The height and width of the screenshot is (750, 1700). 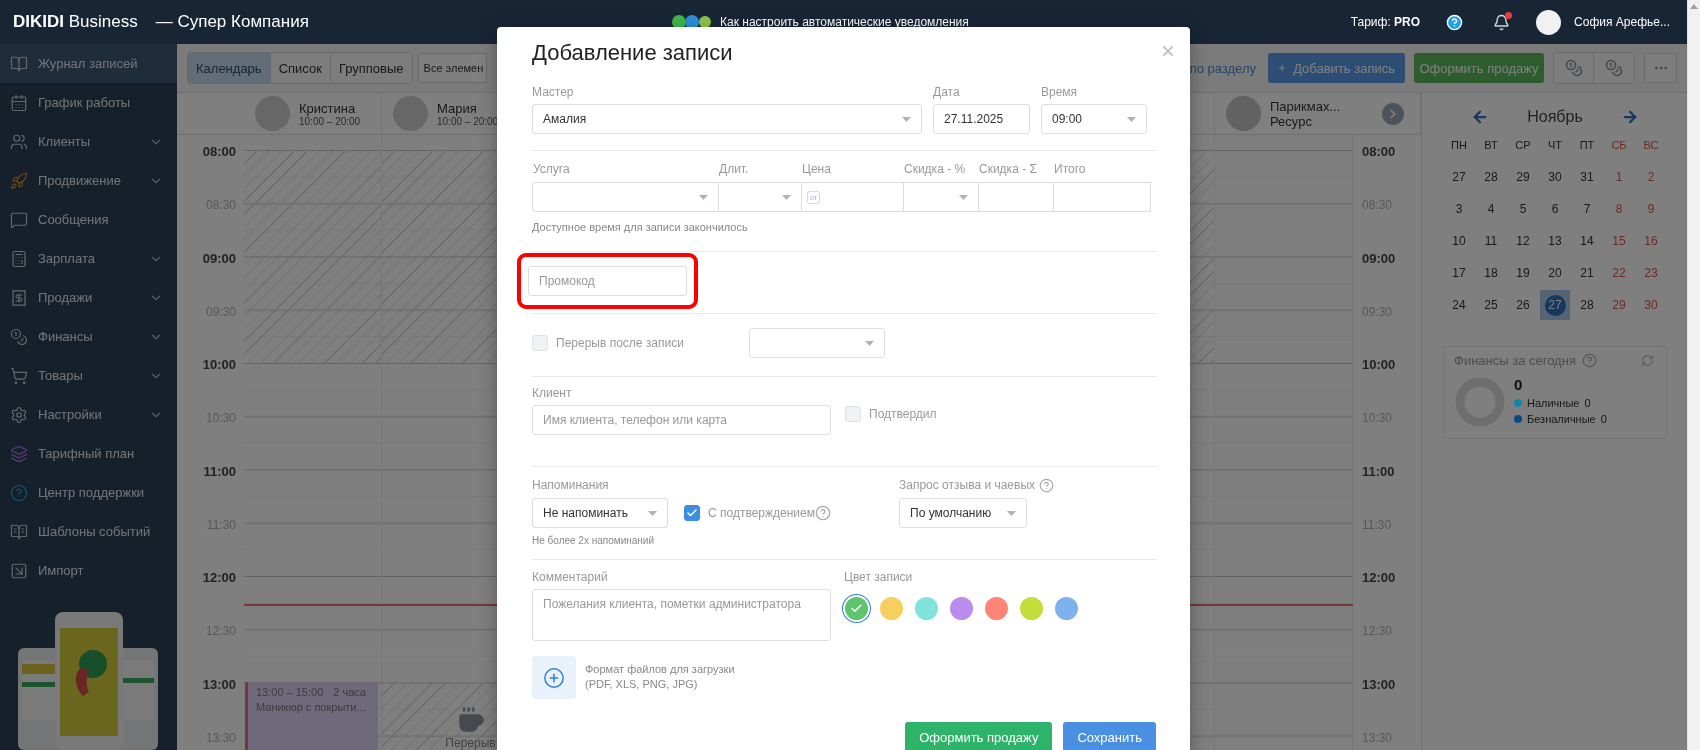 What do you see at coordinates (1491, 241) in the screenshot?
I see `calendar-day: 11` at bounding box center [1491, 241].